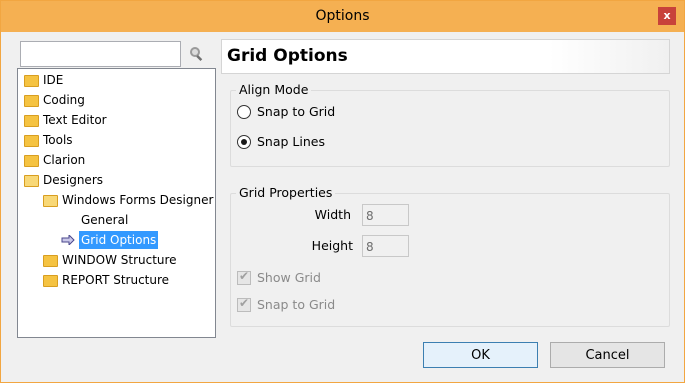 Image resolution: width=685 pixels, height=383 pixels. I want to click on window-title: Options, so click(342, 16).